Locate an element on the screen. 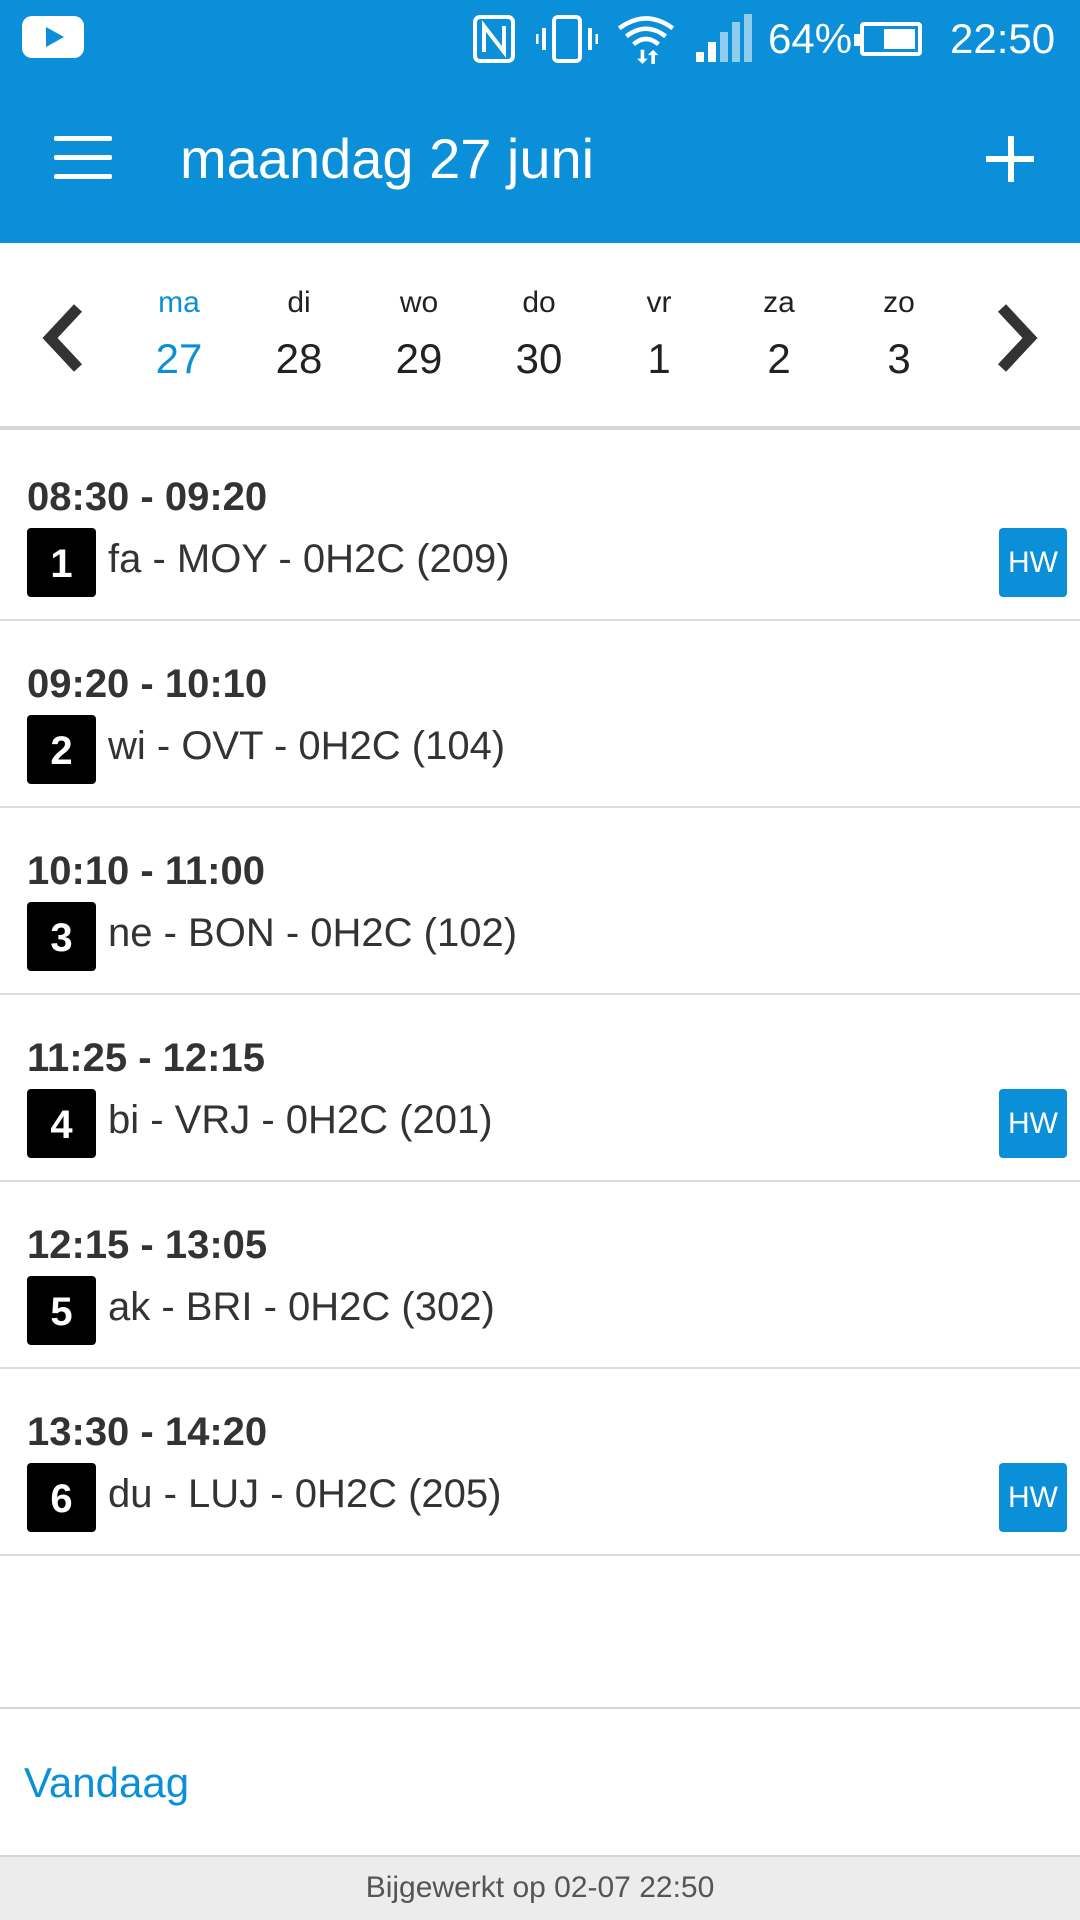 The height and width of the screenshot is (1920, 1080). week-strip: ma 27 di 28 wo 29 do 30 vr 1 za 2 zo 3 is located at coordinates (540, 336).